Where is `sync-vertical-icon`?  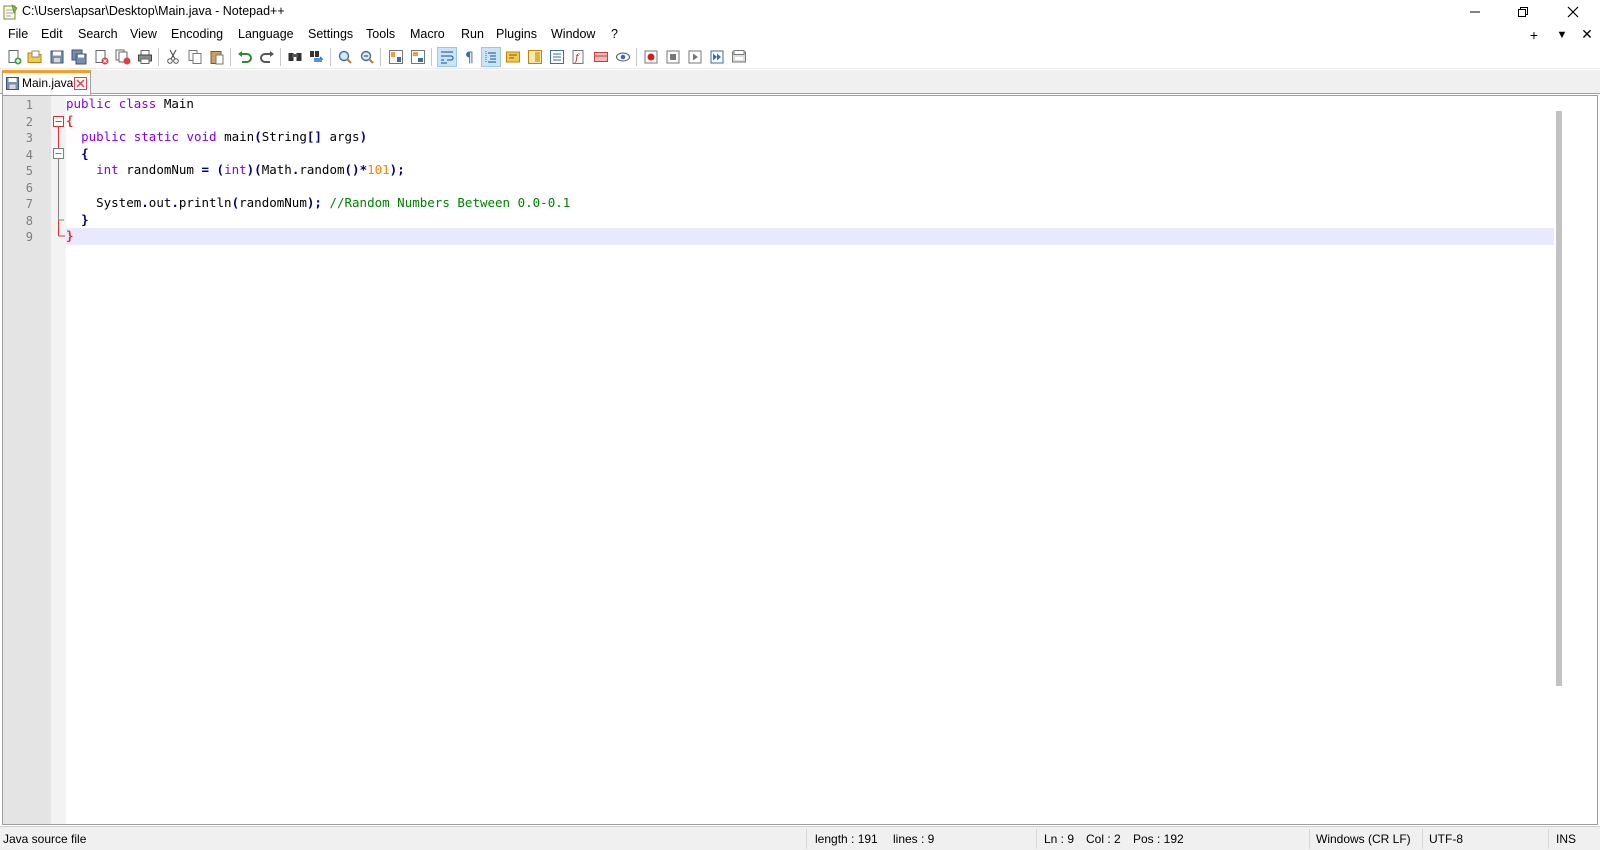
sync-vertical-icon is located at coordinates (396, 57).